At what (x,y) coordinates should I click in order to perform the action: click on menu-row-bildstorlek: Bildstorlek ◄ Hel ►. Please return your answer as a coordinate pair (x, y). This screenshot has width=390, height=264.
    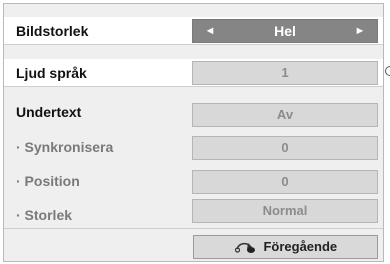
    Looking at the image, I should click on (193, 31).